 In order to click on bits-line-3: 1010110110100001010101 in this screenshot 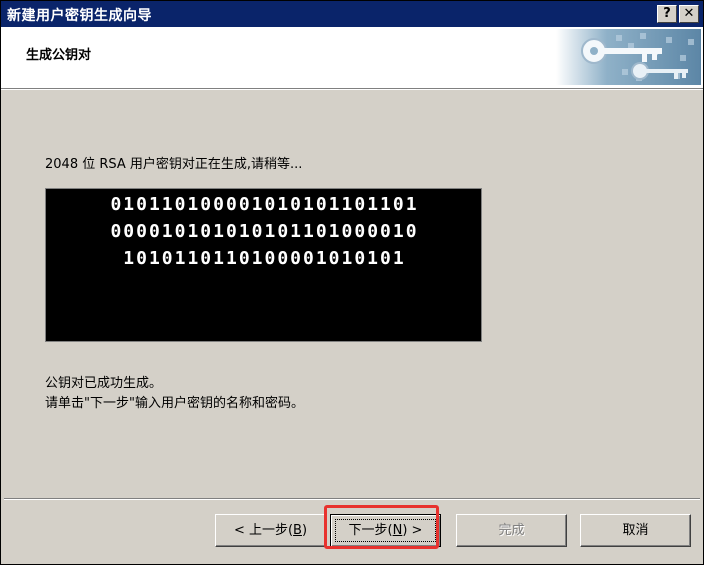, I will do `click(264, 258)`.